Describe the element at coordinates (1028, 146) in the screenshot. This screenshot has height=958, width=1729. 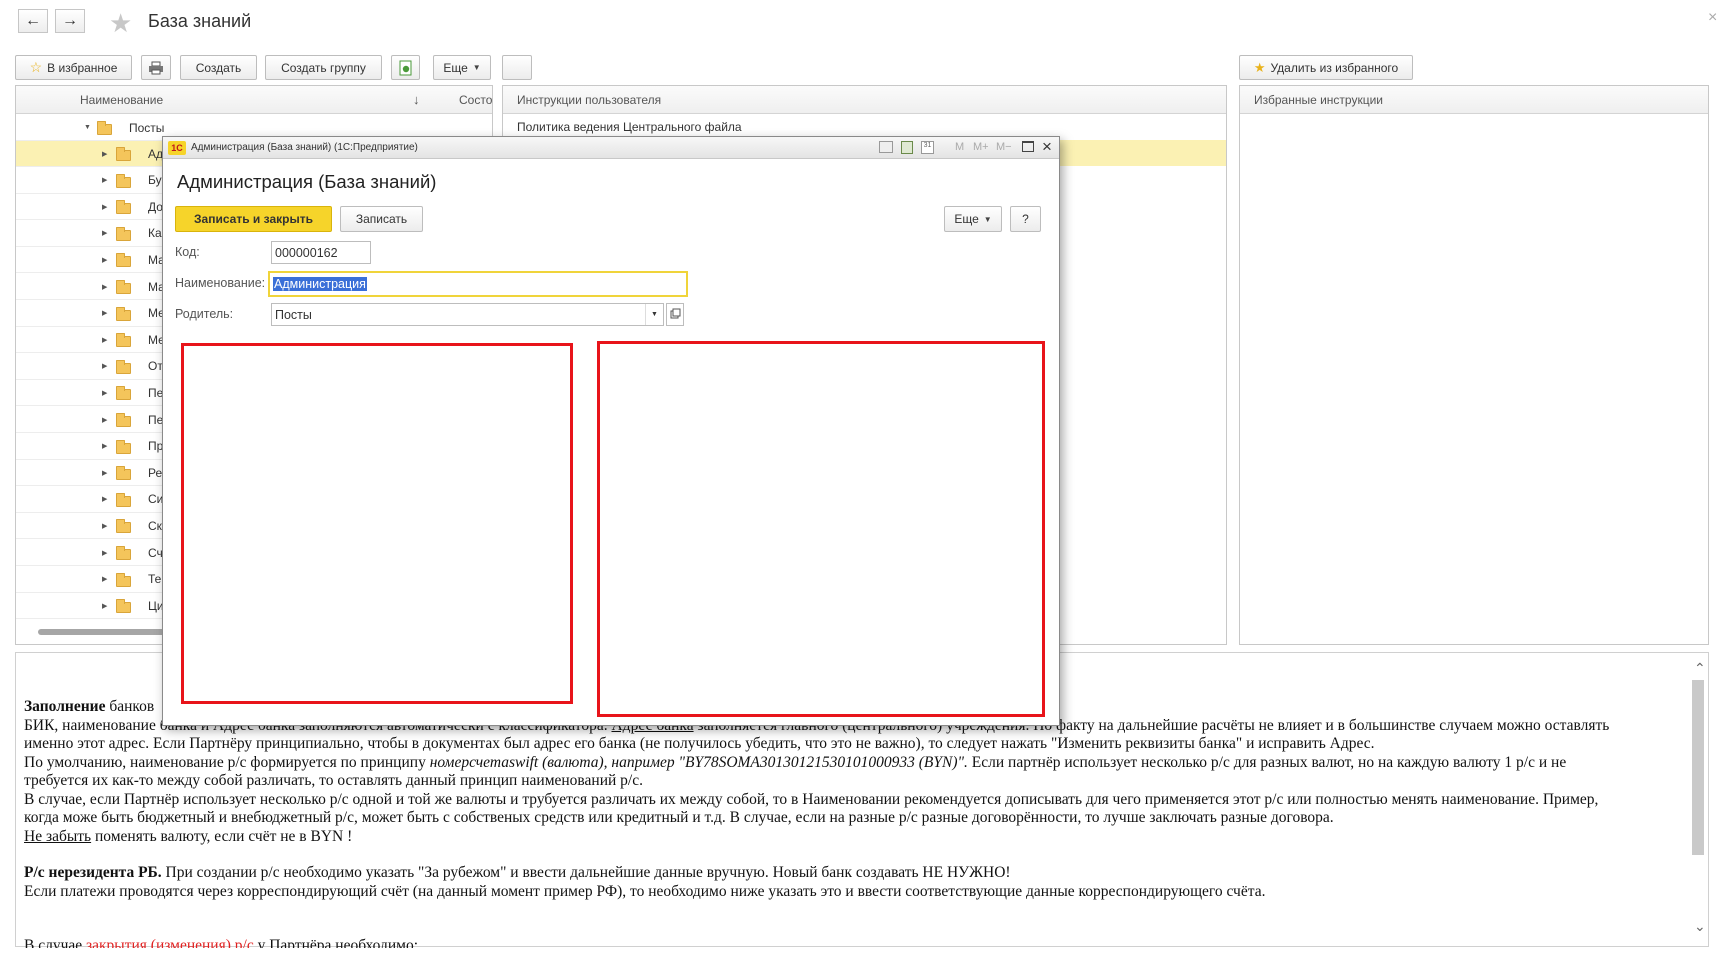
I see `maximize-icon` at that location.